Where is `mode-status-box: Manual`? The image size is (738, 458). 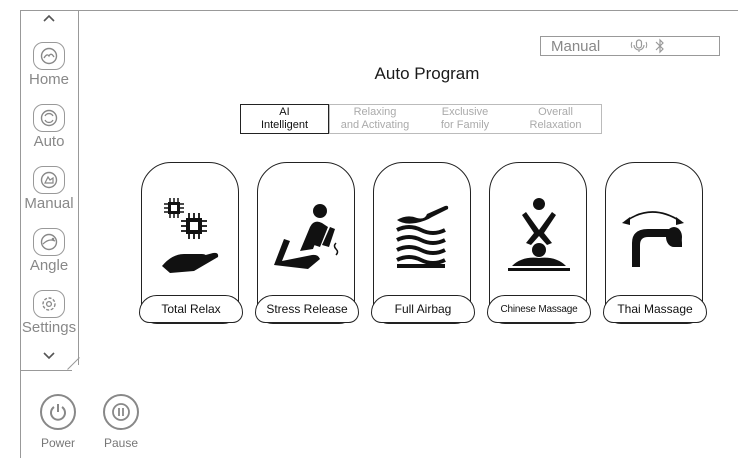 mode-status-box: Manual is located at coordinates (630, 46).